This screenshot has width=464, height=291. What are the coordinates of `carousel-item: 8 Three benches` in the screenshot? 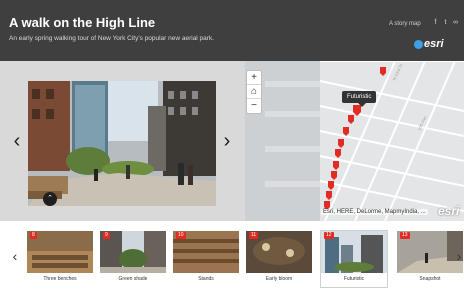 It's located at (60, 259).